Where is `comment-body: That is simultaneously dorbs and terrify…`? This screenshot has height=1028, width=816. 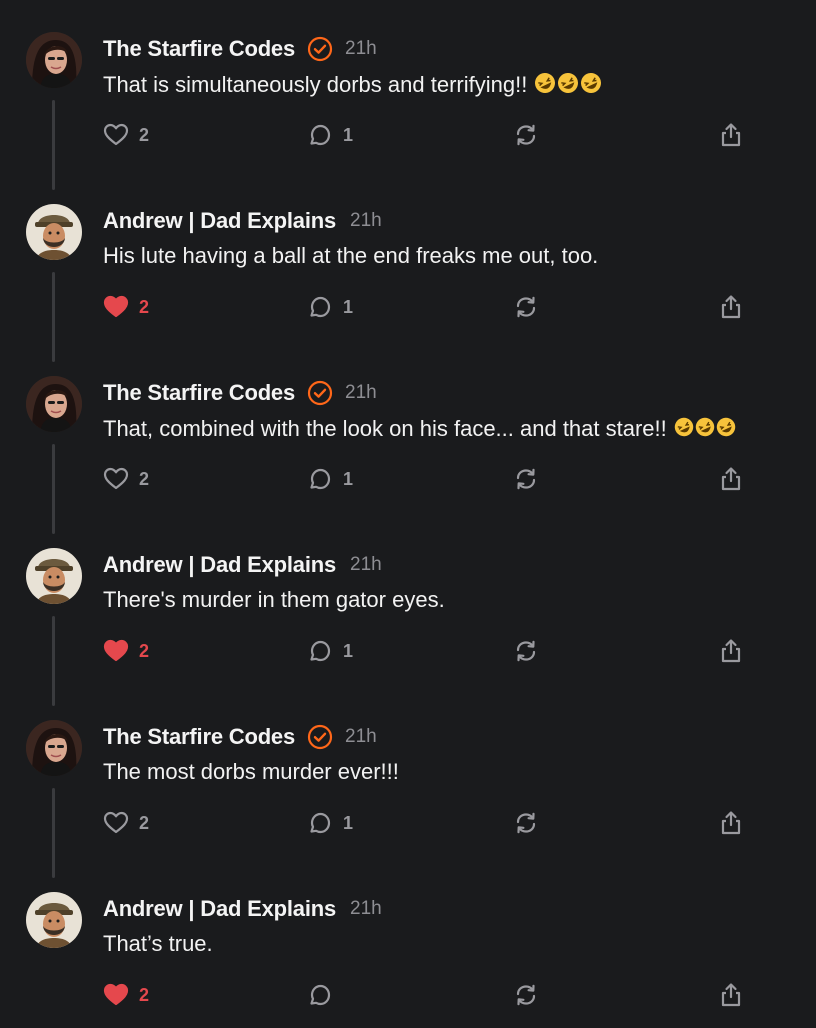
comment-body: That is simultaneously dorbs and terrify… is located at coordinates (352, 86).